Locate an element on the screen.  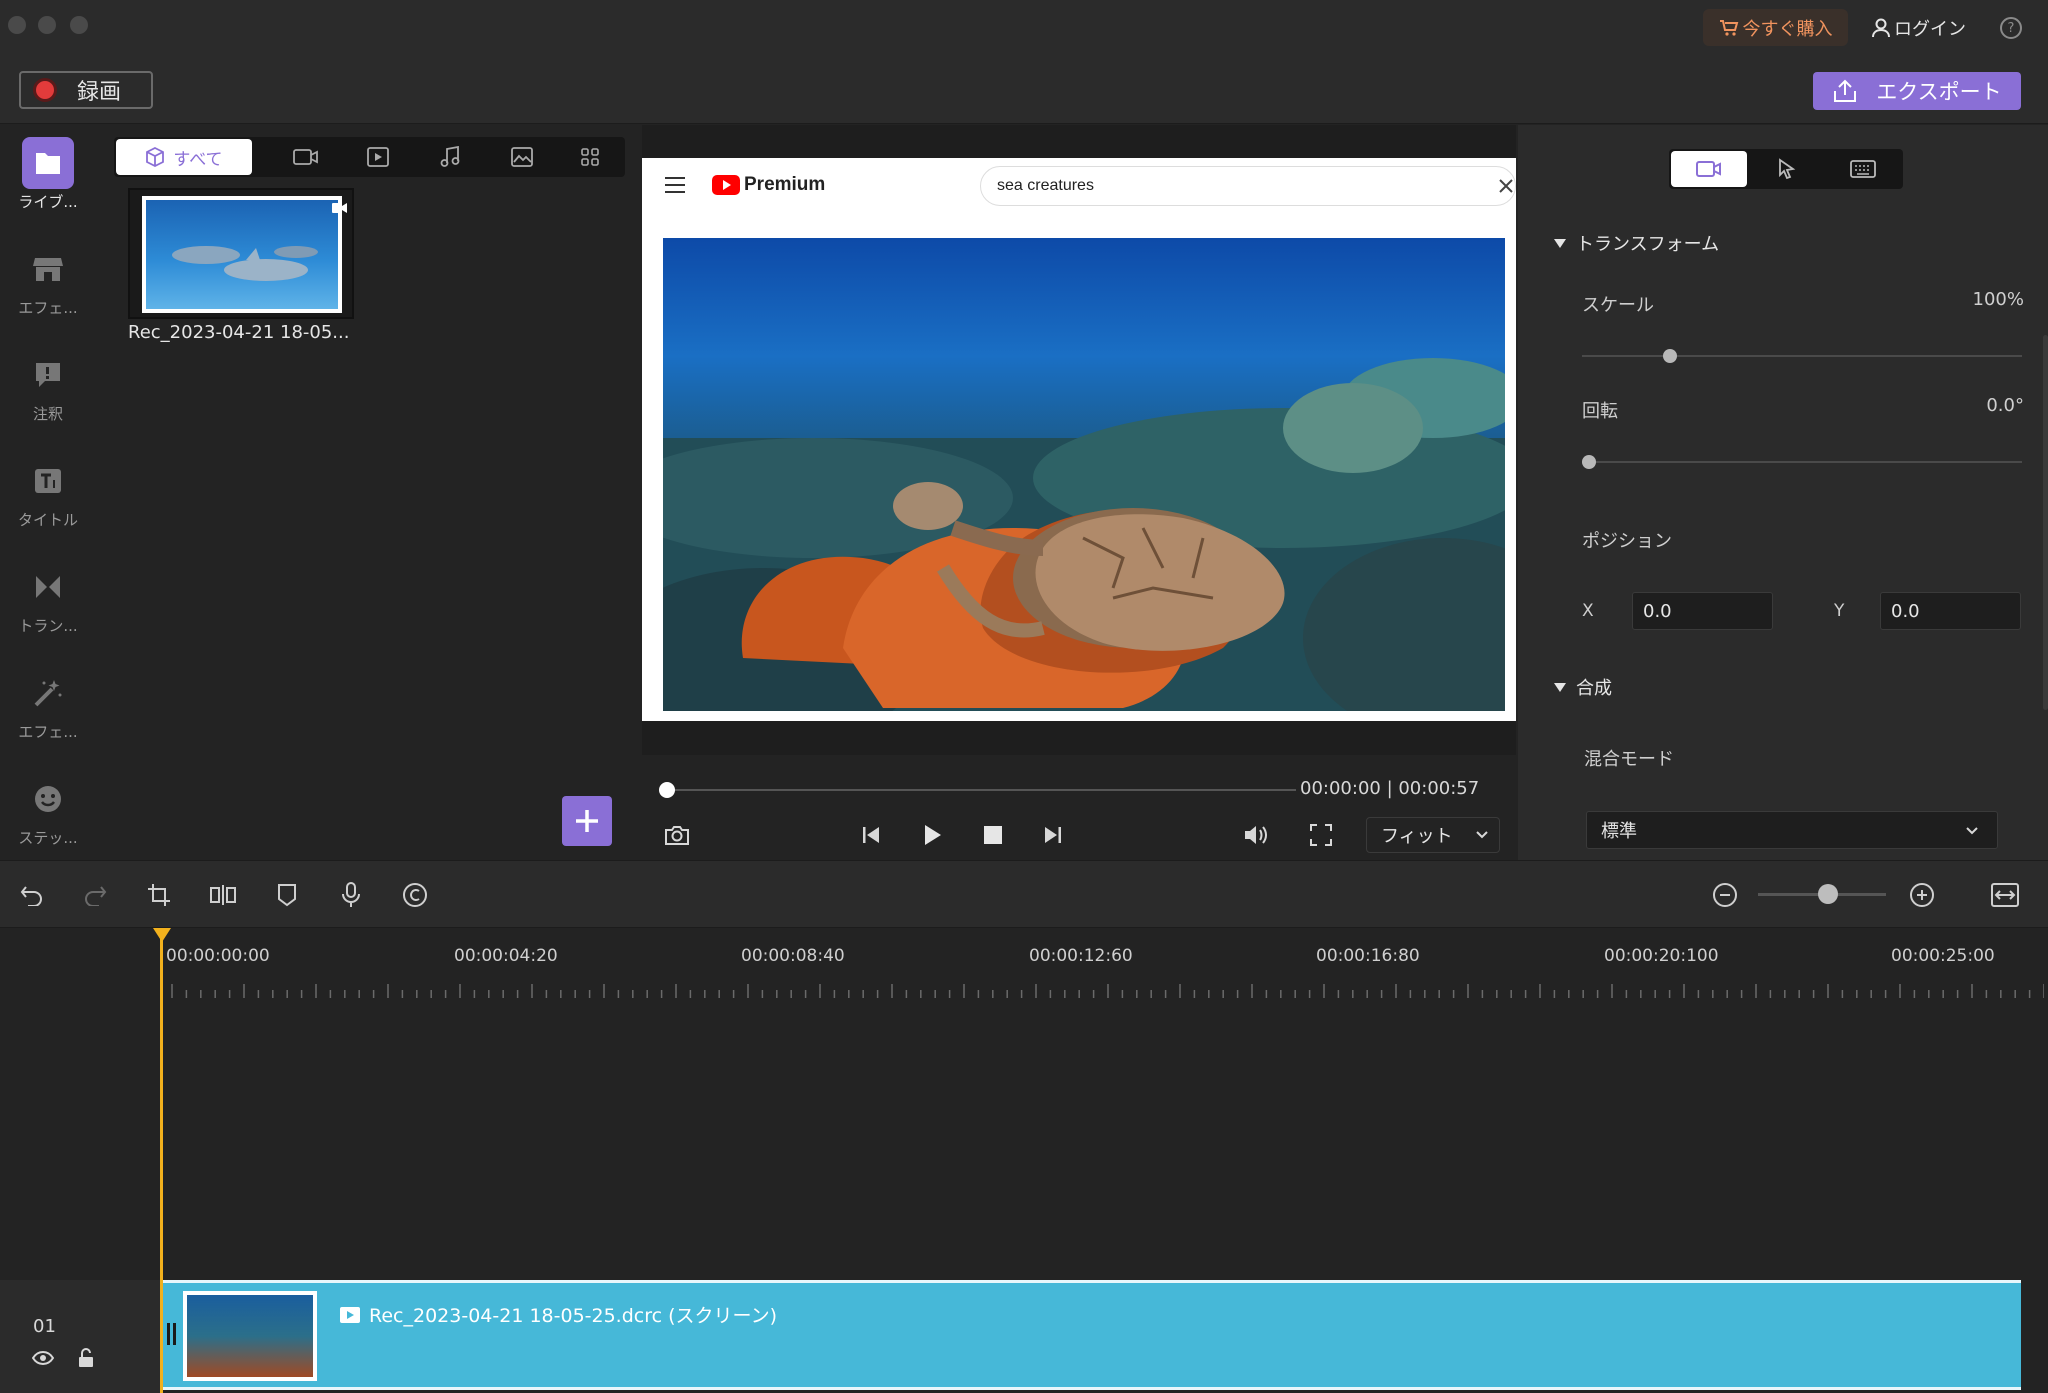
zoom-fit-label: フィット is located at coordinates (1417, 836).